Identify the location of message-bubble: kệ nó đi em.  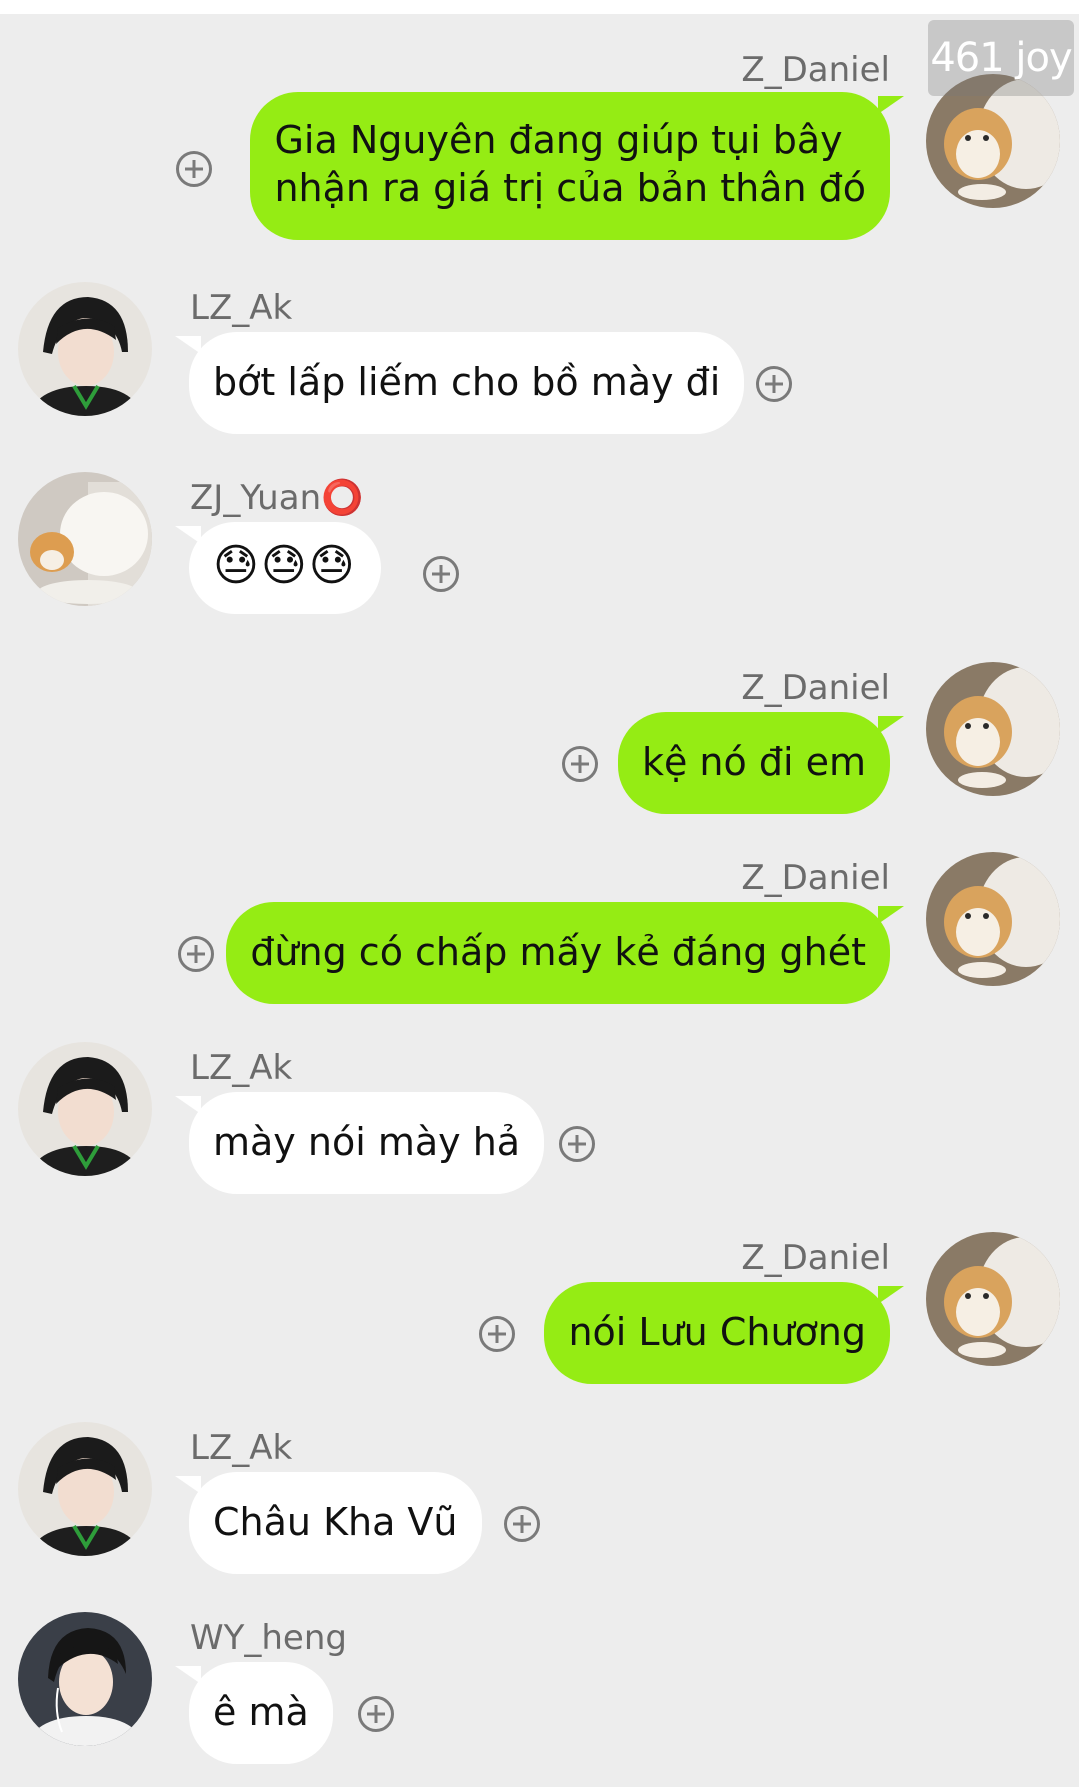
(761, 763).